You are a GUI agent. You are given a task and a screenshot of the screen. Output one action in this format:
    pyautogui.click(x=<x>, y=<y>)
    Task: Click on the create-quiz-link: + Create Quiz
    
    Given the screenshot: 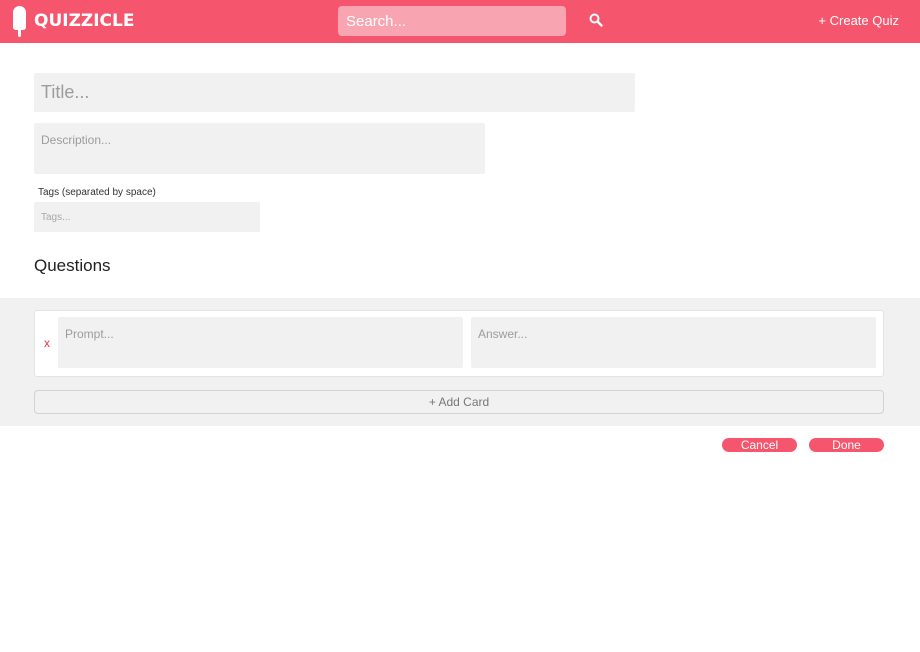 What is the action you would take?
    pyautogui.click(x=858, y=20)
    